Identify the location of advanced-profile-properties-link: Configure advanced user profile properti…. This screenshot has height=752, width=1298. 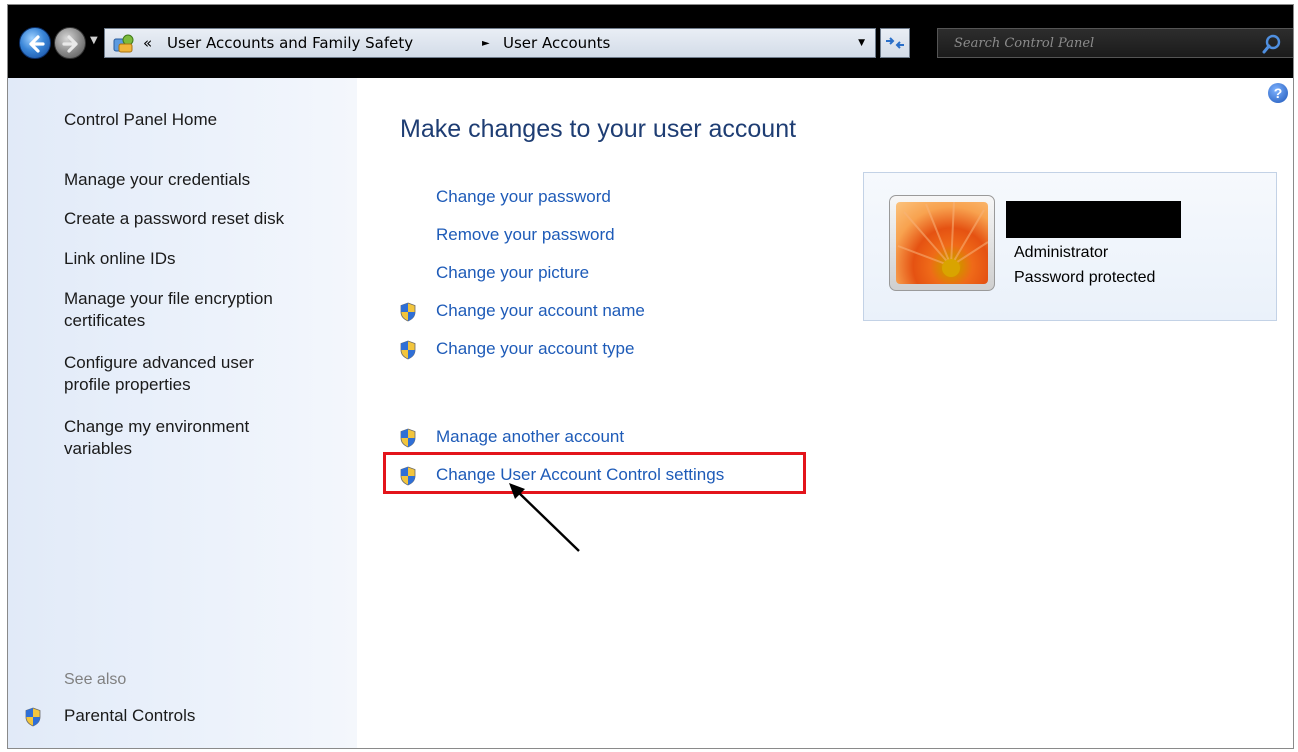
(184, 374).